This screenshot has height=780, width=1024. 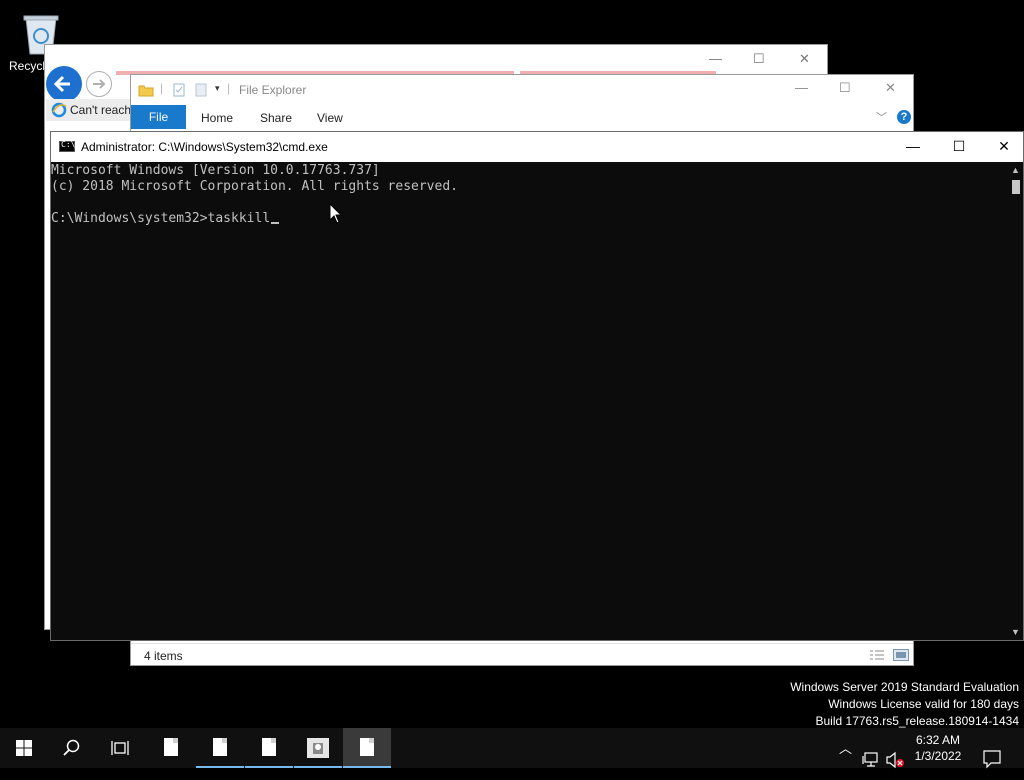 I want to click on show-hidden-icons-chevron-icon: ︿, so click(x=845, y=758).